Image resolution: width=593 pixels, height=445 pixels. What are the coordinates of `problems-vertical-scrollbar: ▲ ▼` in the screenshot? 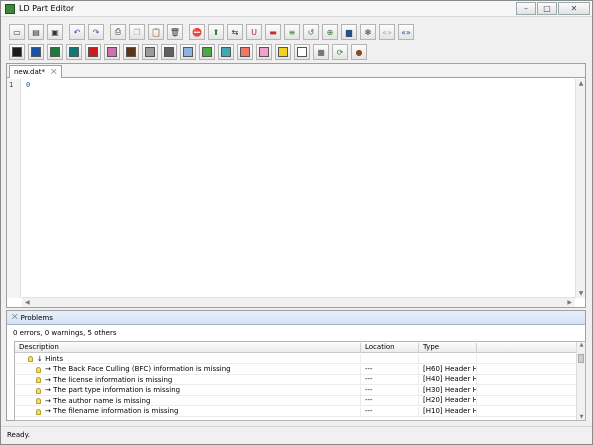 It's located at (580, 381).